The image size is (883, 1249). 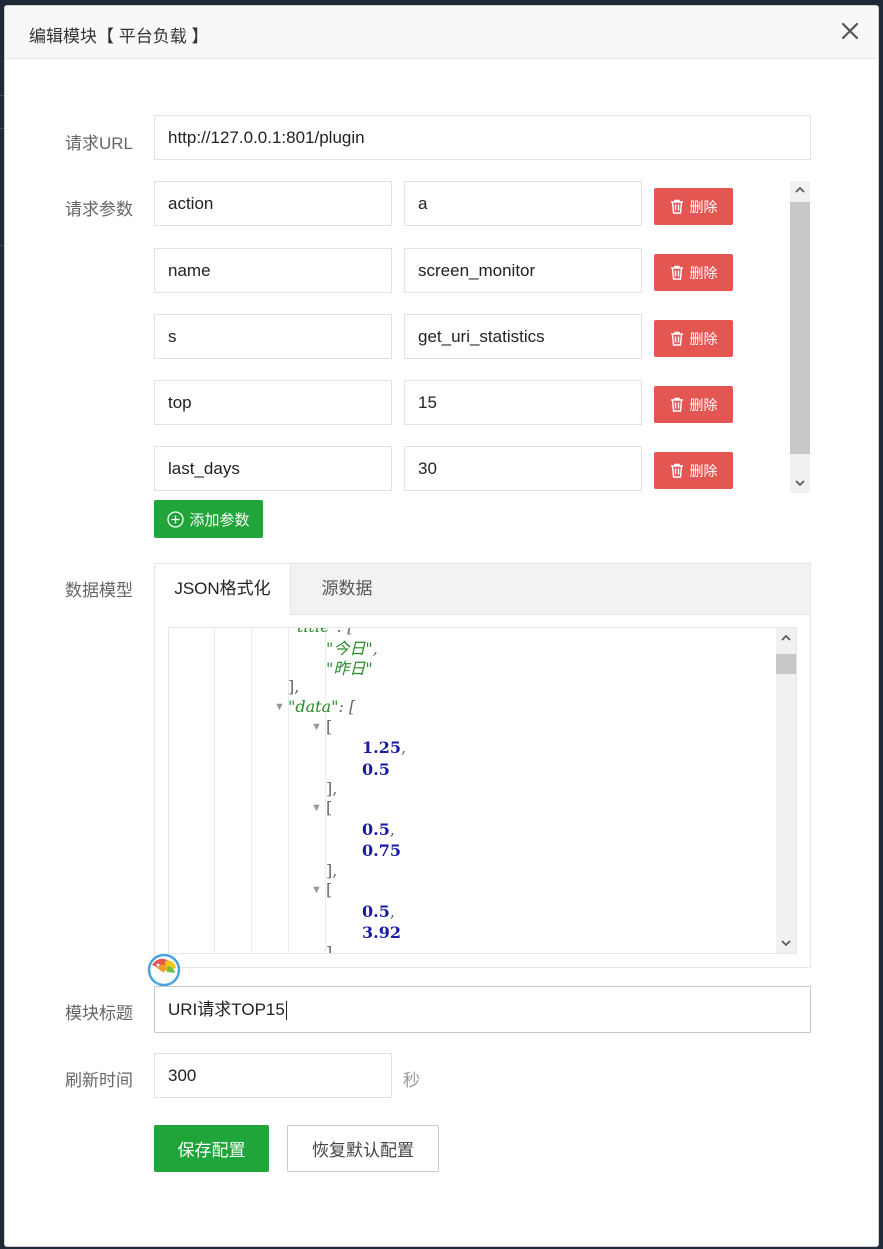 What do you see at coordinates (273, 336) in the screenshot?
I see `param-key-input: s` at bounding box center [273, 336].